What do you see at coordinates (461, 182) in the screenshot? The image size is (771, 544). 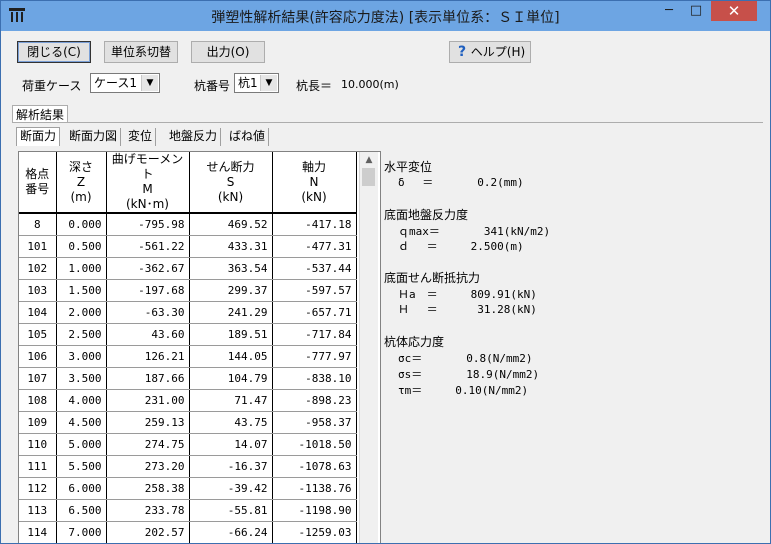 I see `delta-value: δ ＝ 0.2(mm)` at bounding box center [461, 182].